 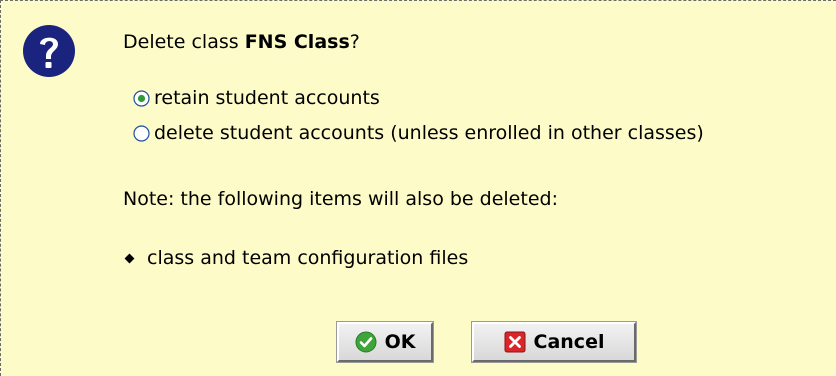 What do you see at coordinates (129, 258) in the screenshot?
I see `bullet-icon` at bounding box center [129, 258].